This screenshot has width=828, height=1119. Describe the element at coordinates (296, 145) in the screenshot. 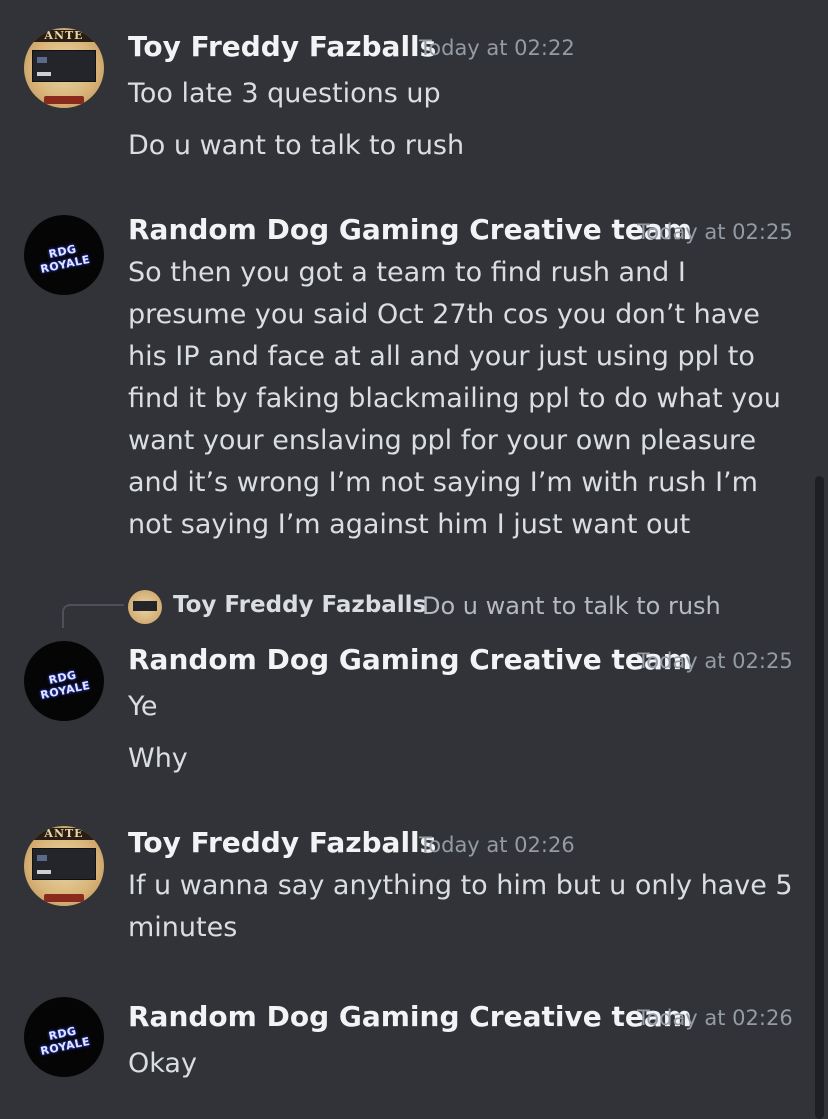

I see `message-text: Do u want to talk to rush` at that location.